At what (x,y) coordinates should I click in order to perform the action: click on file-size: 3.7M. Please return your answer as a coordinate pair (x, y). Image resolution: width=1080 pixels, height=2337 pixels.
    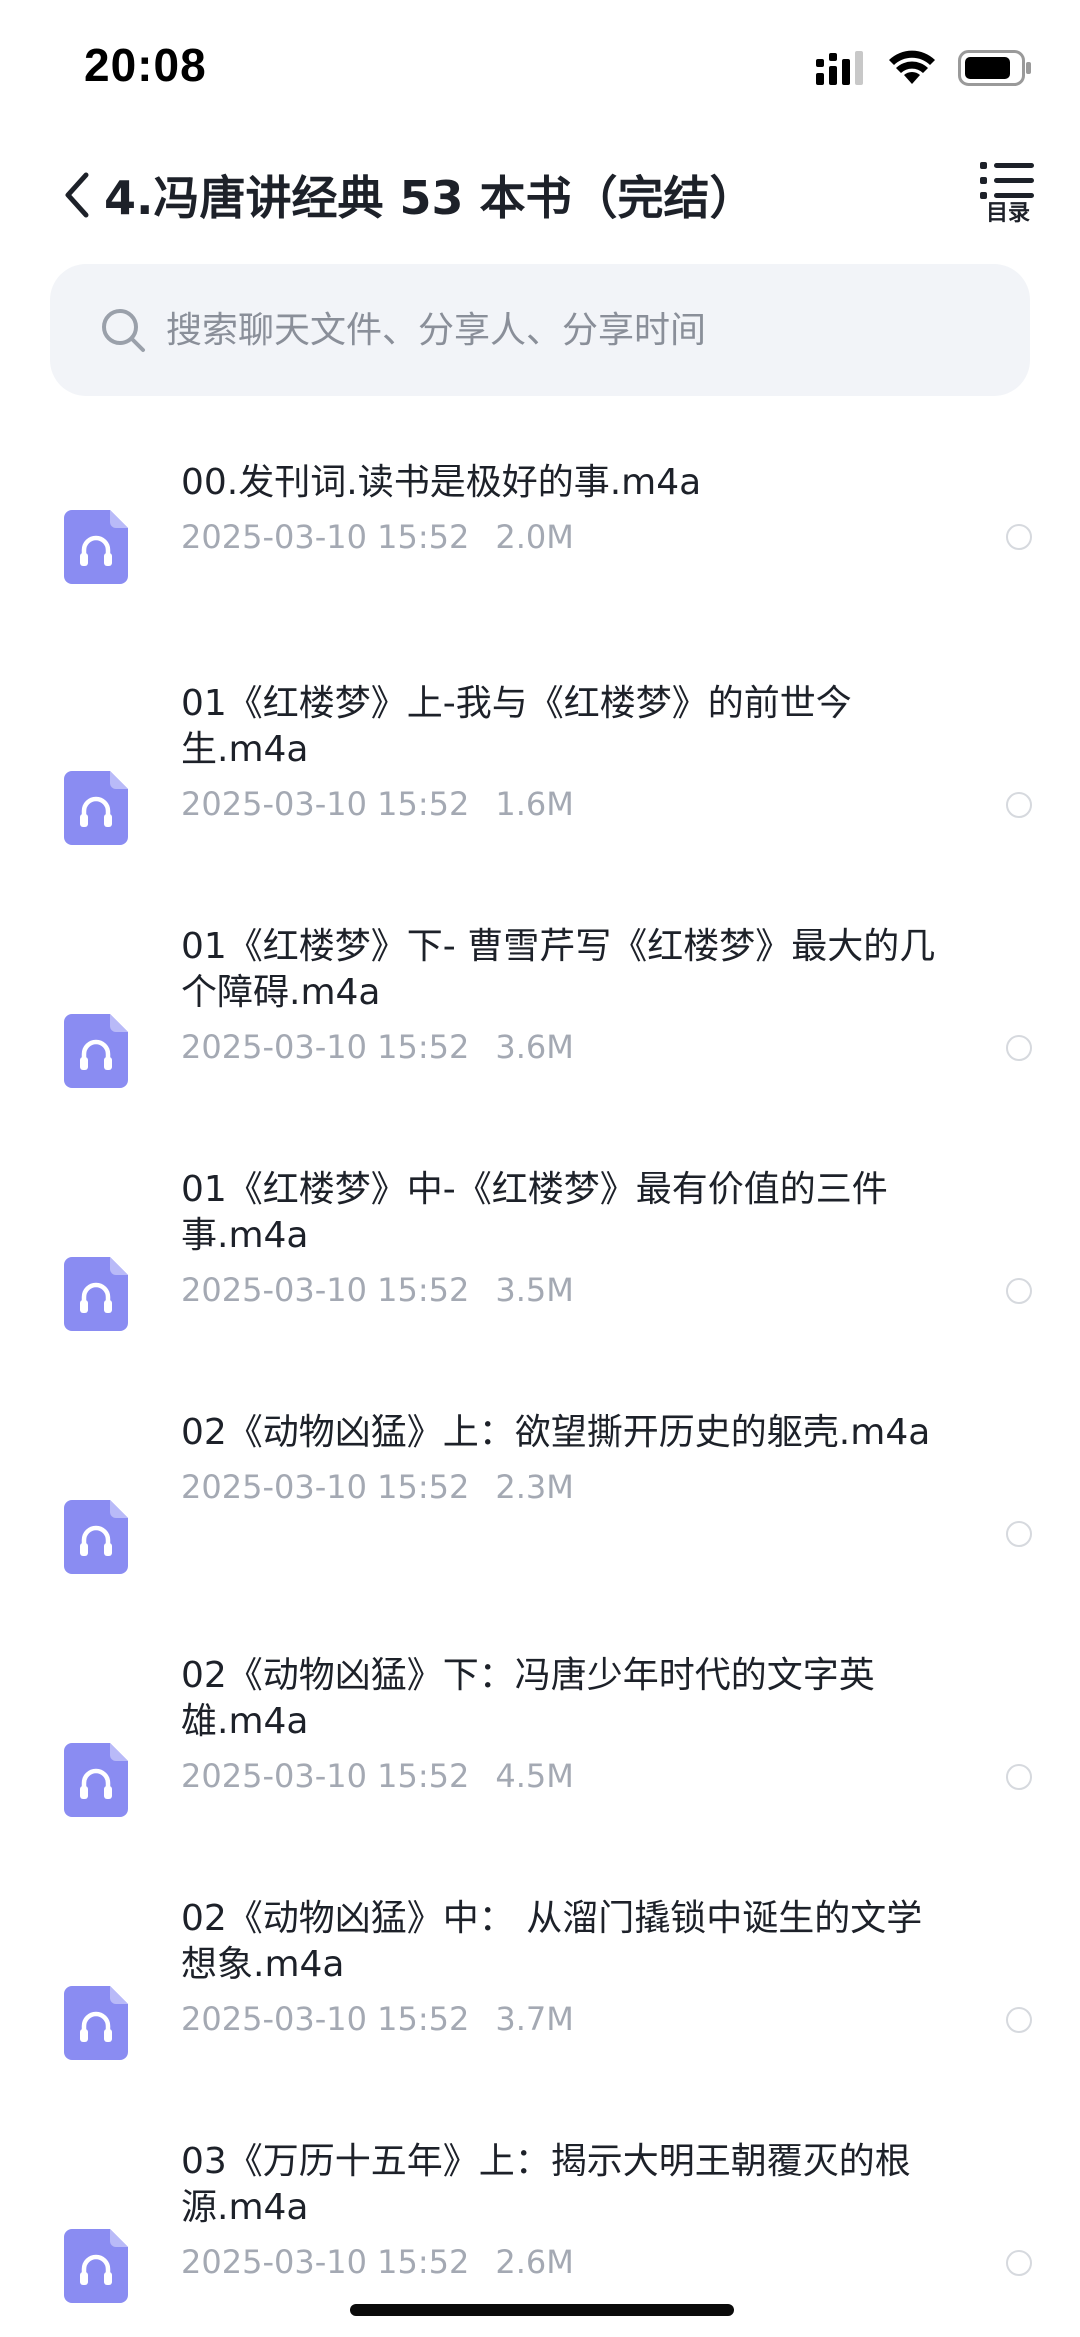
    Looking at the image, I should click on (534, 2019).